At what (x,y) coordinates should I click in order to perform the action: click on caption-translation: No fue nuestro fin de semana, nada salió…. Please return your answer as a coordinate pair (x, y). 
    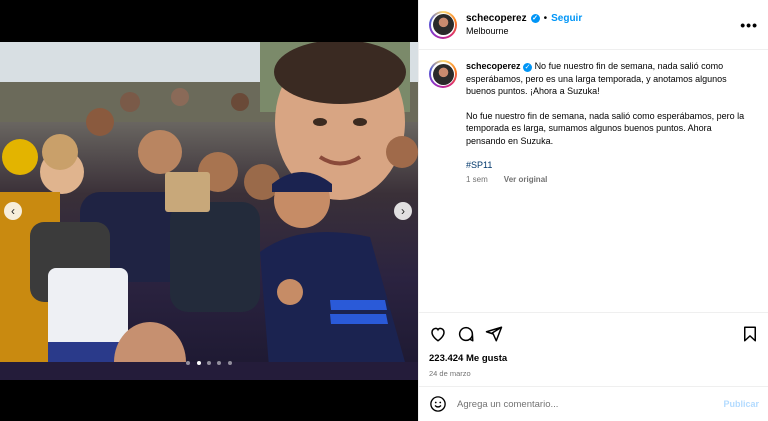
    Looking at the image, I should click on (605, 128).